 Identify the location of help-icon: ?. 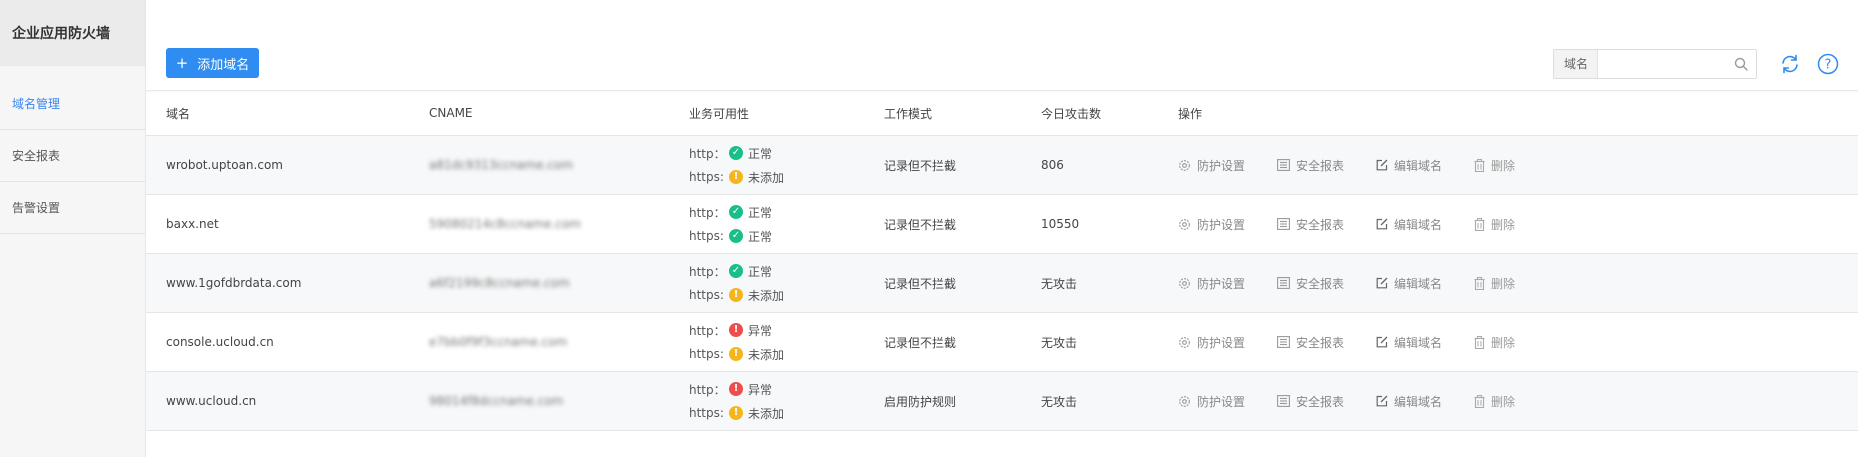
(1828, 64).